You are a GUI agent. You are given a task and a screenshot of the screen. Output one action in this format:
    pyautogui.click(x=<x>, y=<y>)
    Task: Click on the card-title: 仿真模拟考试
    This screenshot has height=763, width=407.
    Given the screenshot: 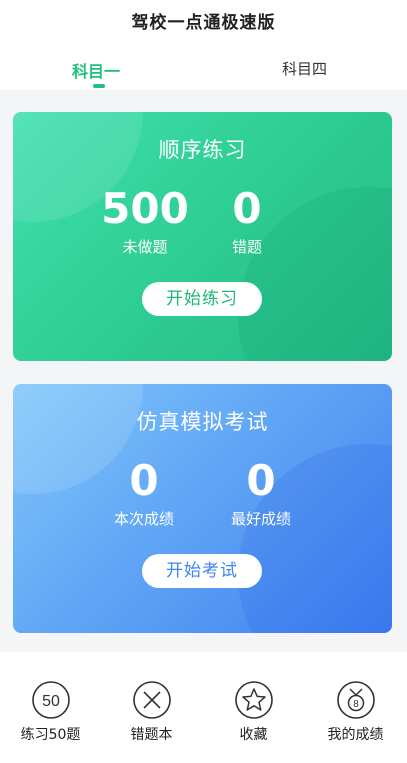 What is the action you would take?
    pyautogui.click(x=202, y=422)
    